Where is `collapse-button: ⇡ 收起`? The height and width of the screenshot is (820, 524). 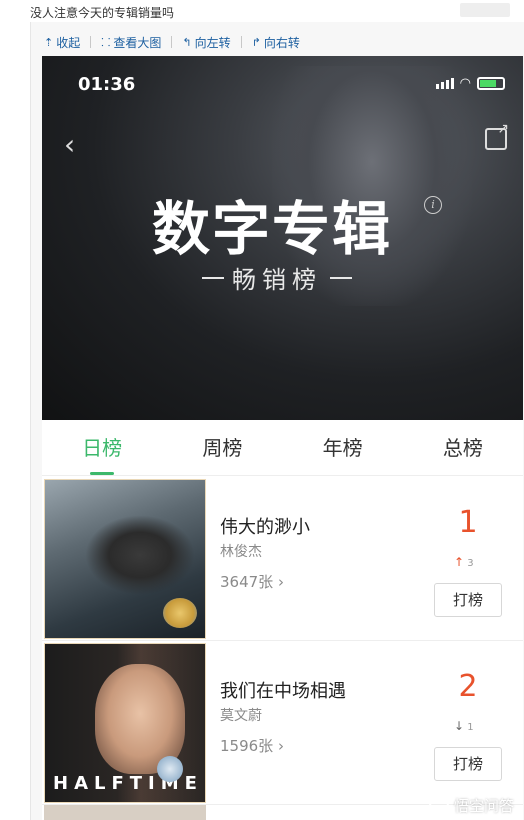
collapse-button: ⇡ 收起 is located at coordinates (62, 42).